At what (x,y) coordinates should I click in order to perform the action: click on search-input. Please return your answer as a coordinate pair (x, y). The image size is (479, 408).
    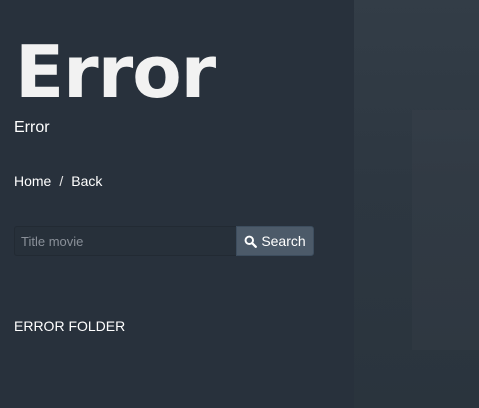
    Looking at the image, I should click on (125, 241).